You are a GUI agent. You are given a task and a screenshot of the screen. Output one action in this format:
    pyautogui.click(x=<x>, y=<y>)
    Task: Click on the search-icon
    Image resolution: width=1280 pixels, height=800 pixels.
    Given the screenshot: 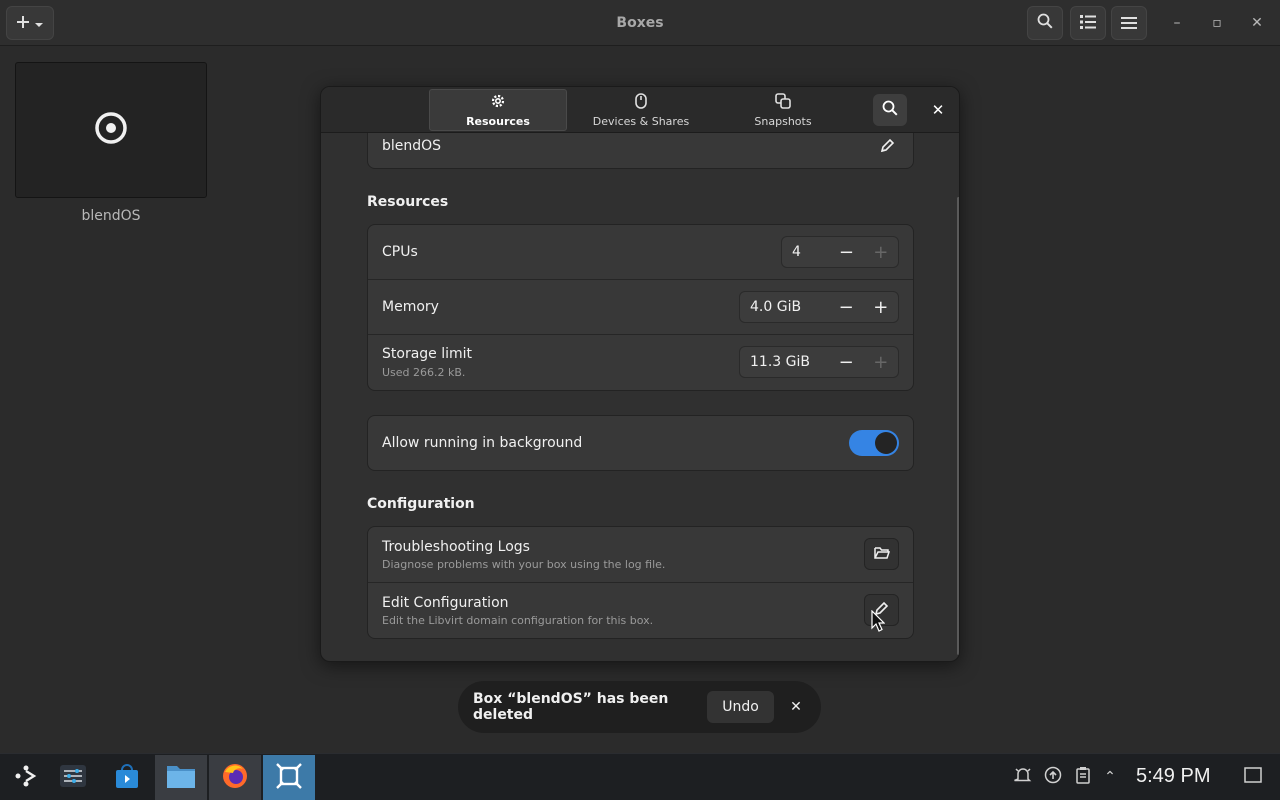 What is the action you would take?
    pyautogui.click(x=890, y=110)
    